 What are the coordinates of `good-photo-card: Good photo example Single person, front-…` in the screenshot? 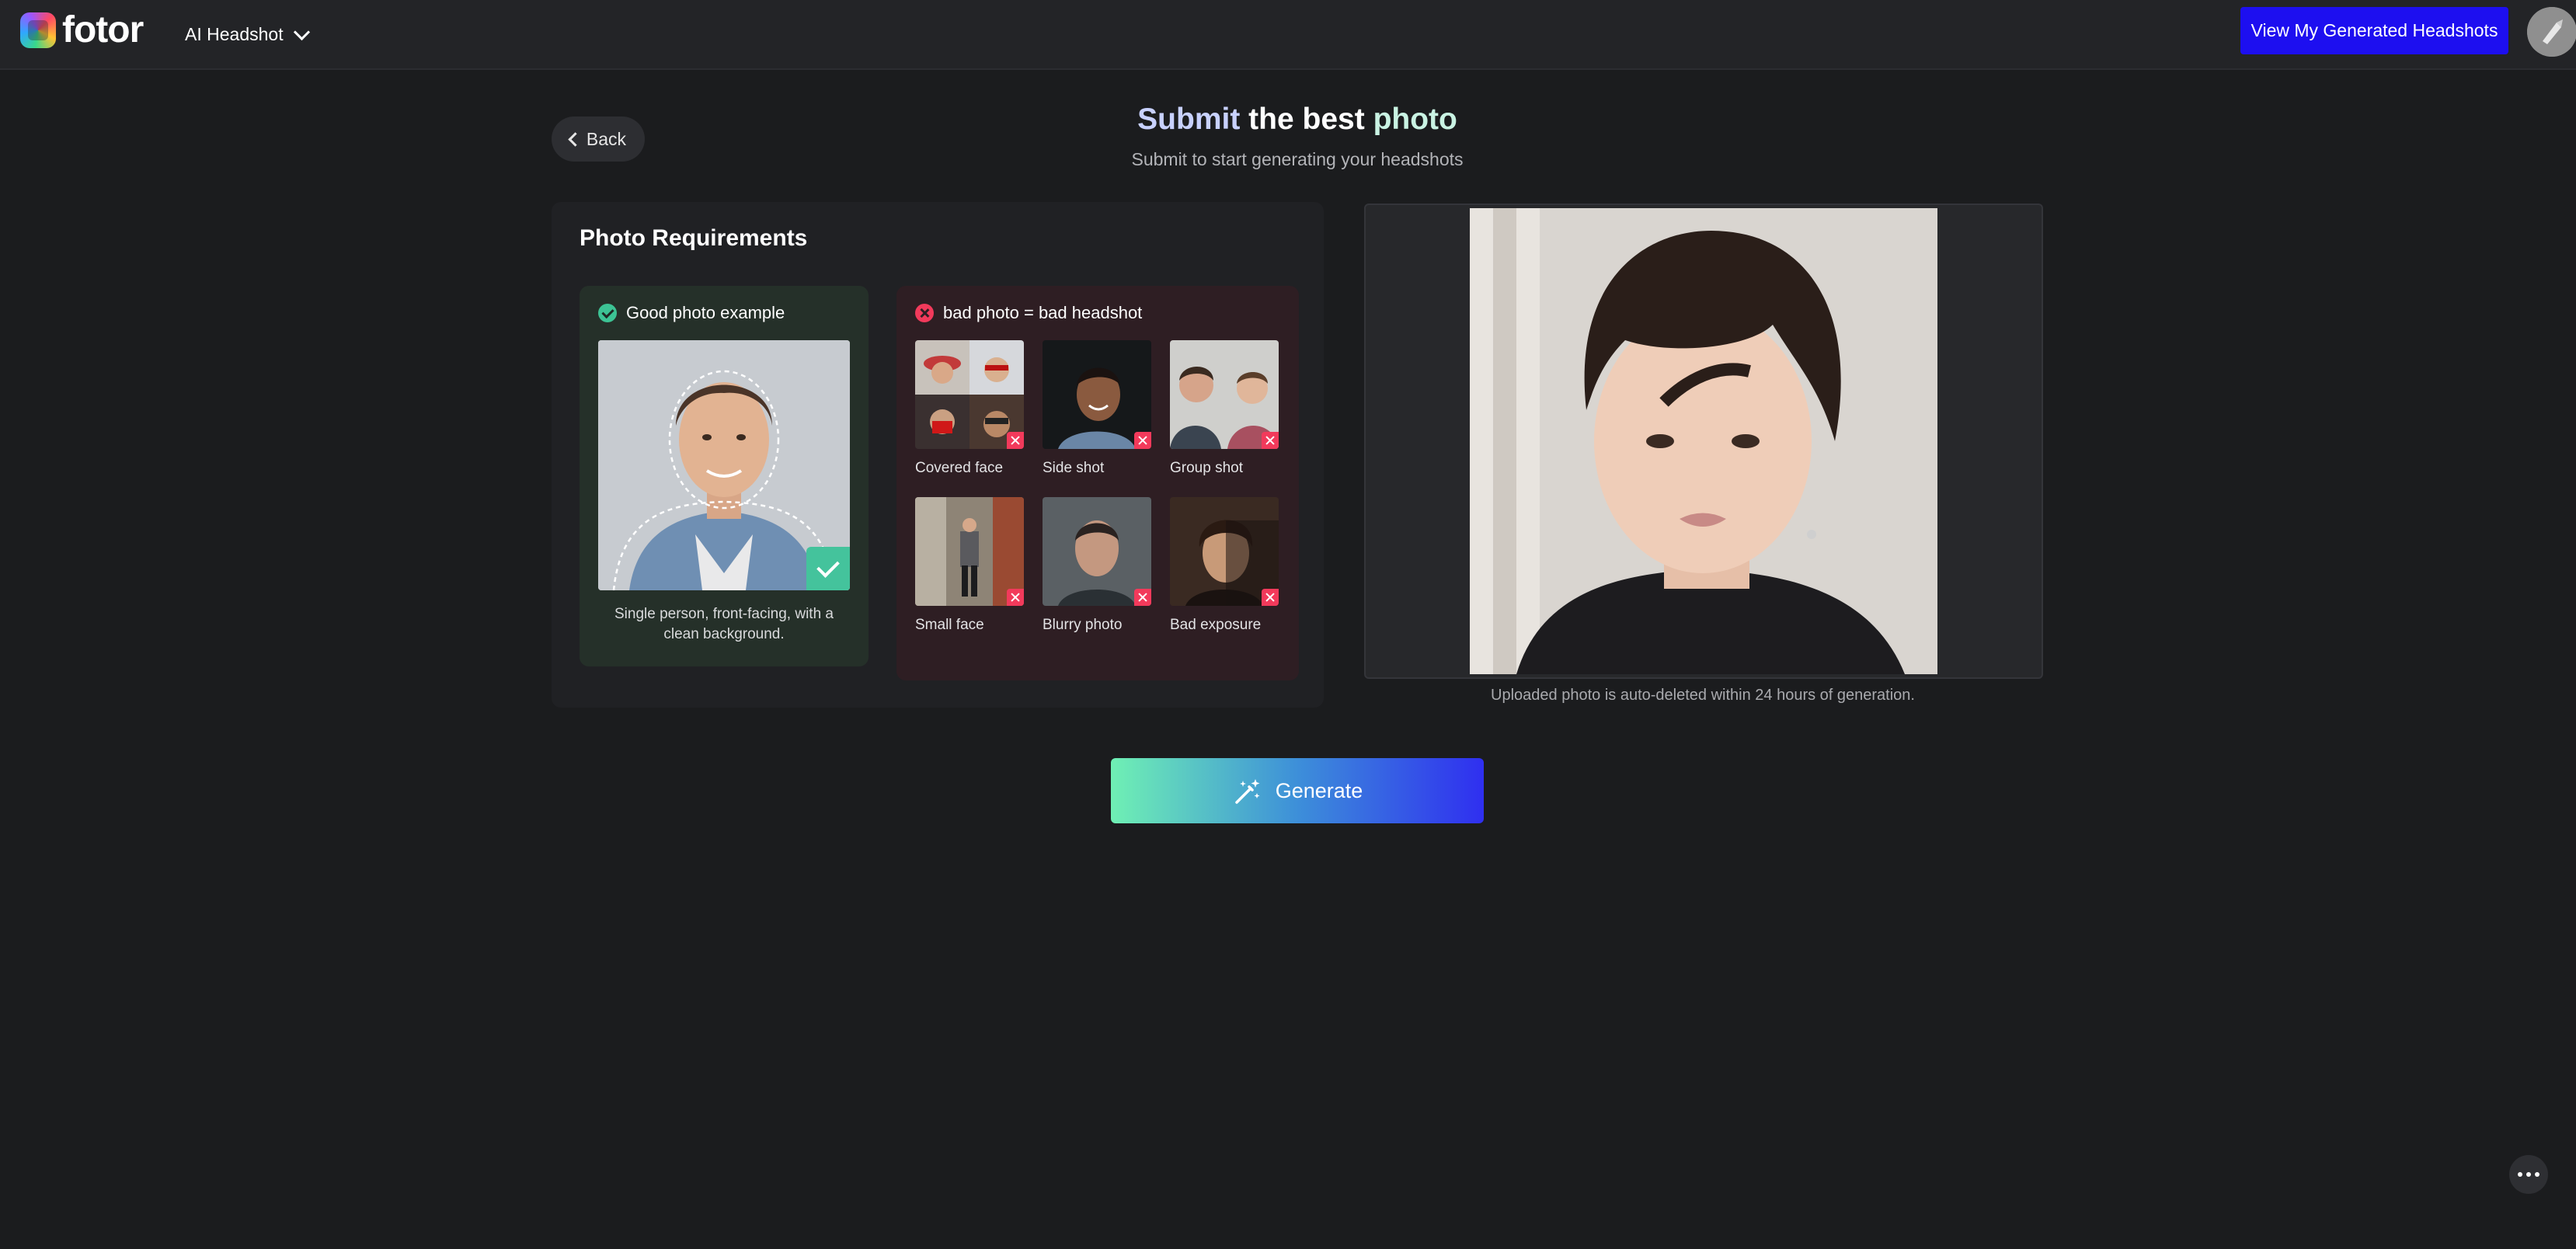 It's located at (724, 476).